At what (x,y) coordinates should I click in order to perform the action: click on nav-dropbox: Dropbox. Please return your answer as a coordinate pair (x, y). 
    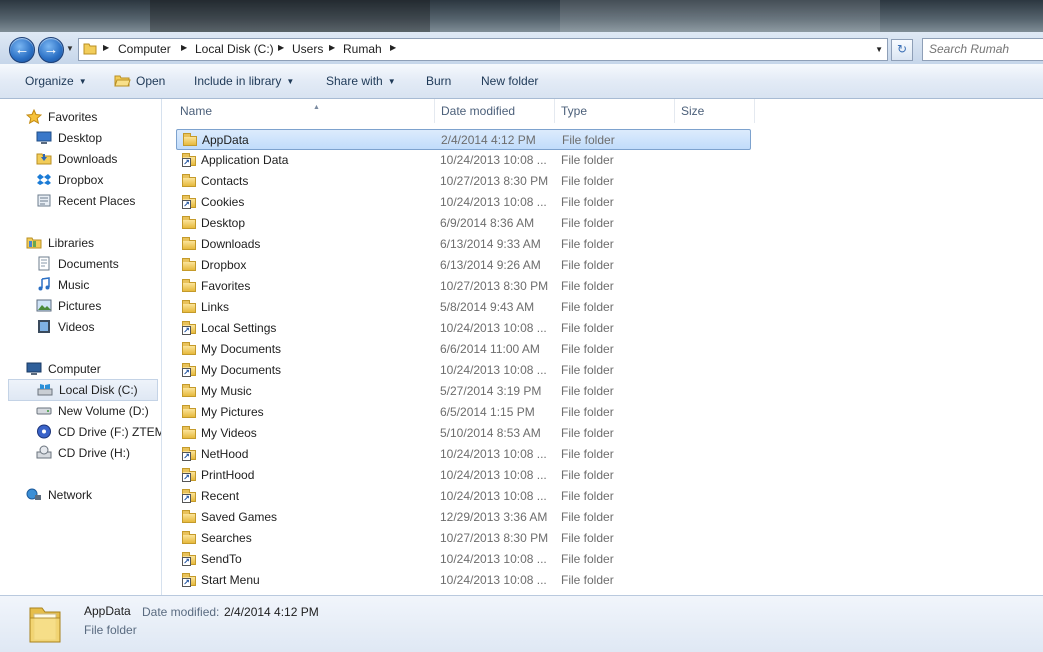
    Looking at the image, I should click on (96, 180).